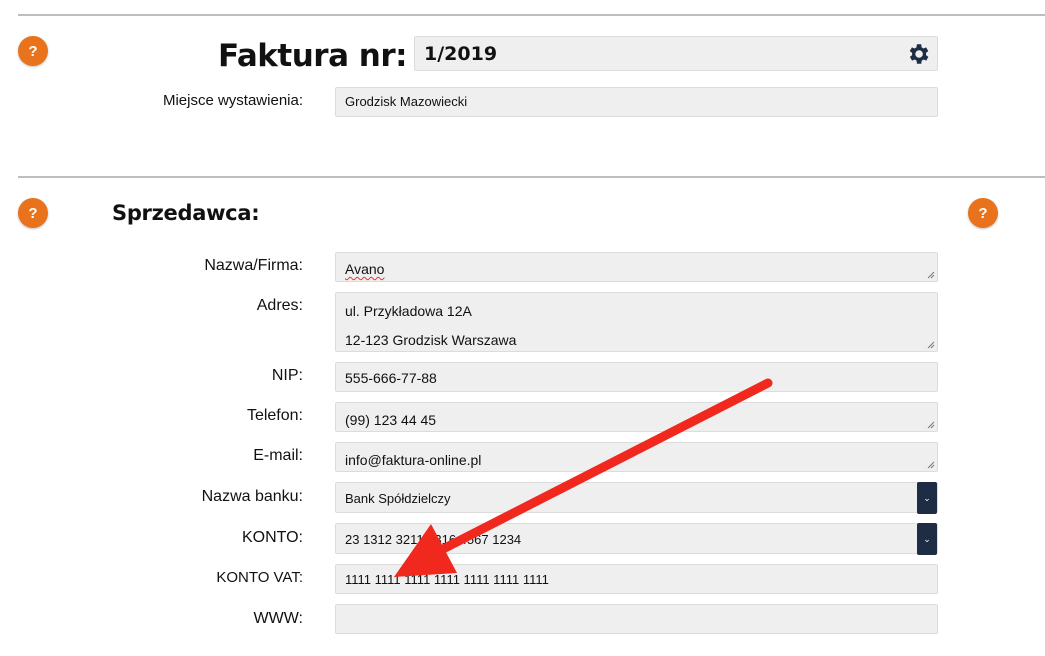  I want to click on www-field, so click(636, 619).